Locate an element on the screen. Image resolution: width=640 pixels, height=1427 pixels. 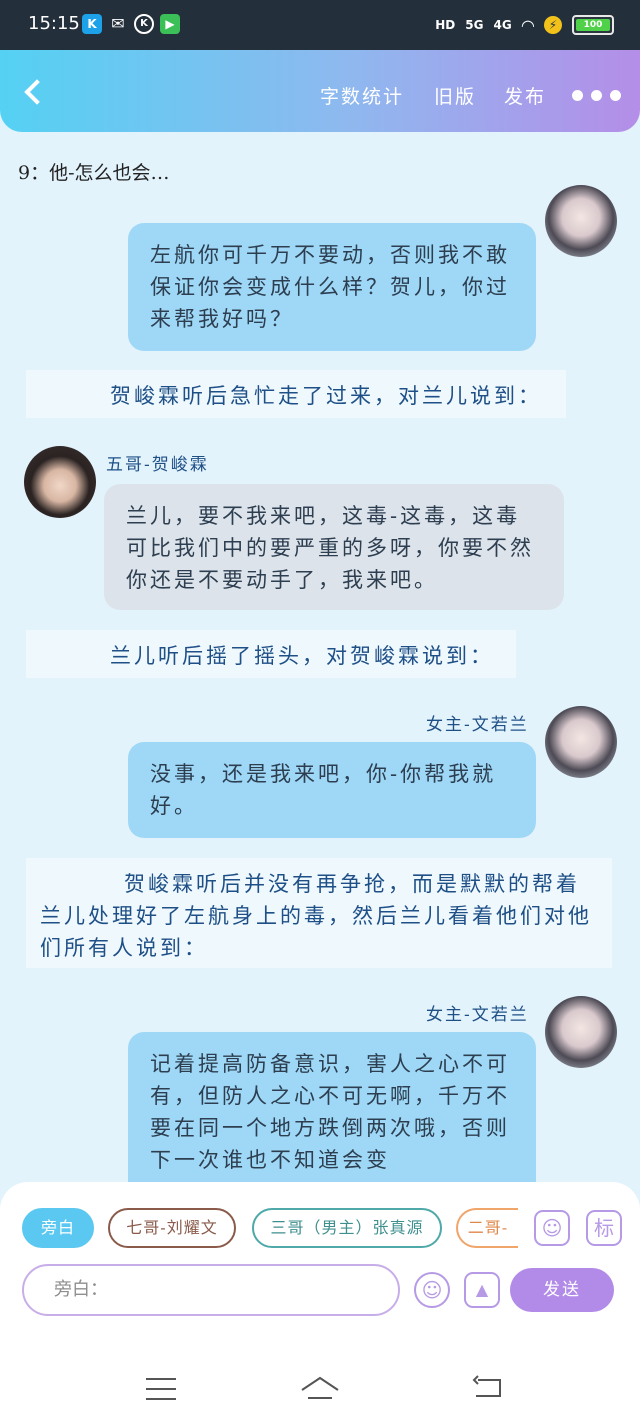
compose-panel: 旁白 七哥-刘耀文 三哥（男主）张真源 二哥- ☺ 标 旁白： ☺ ▲ 发送 is located at coordinates (320, 1267).